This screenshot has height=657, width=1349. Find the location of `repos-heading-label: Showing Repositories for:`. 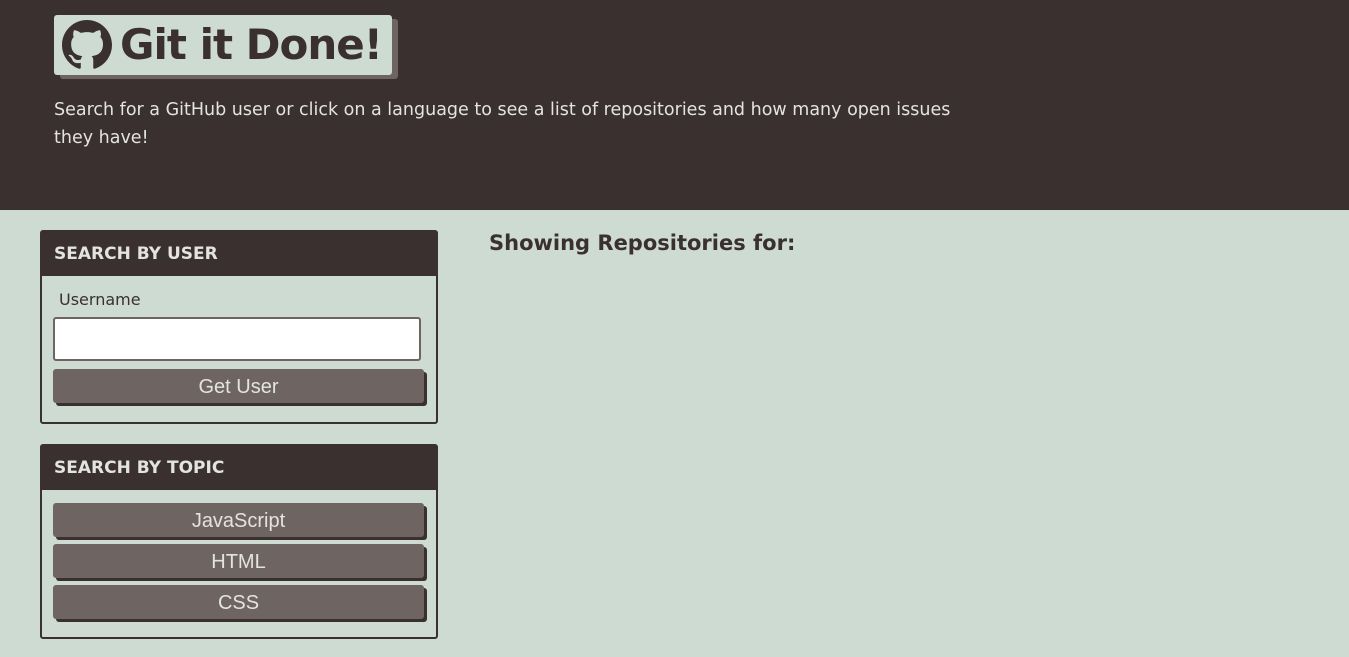

repos-heading-label: Showing Repositories for: is located at coordinates (642, 243).